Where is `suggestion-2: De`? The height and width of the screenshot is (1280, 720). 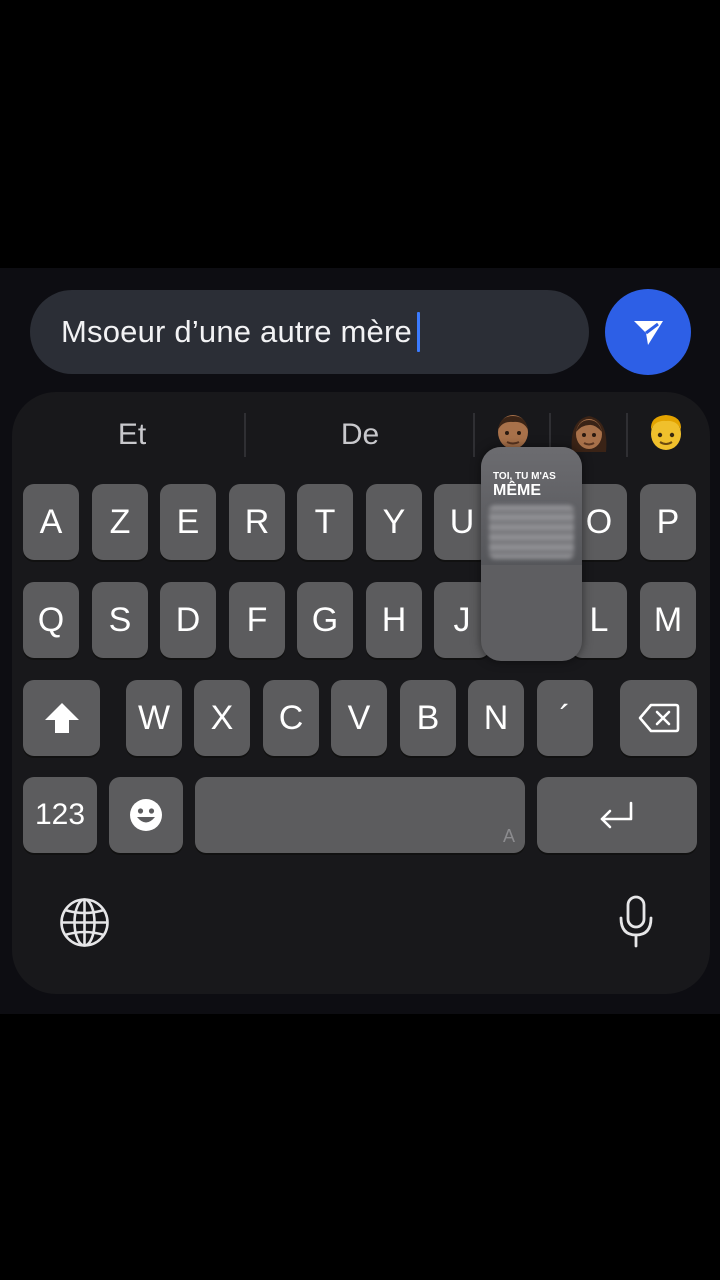 suggestion-2: De is located at coordinates (360, 436).